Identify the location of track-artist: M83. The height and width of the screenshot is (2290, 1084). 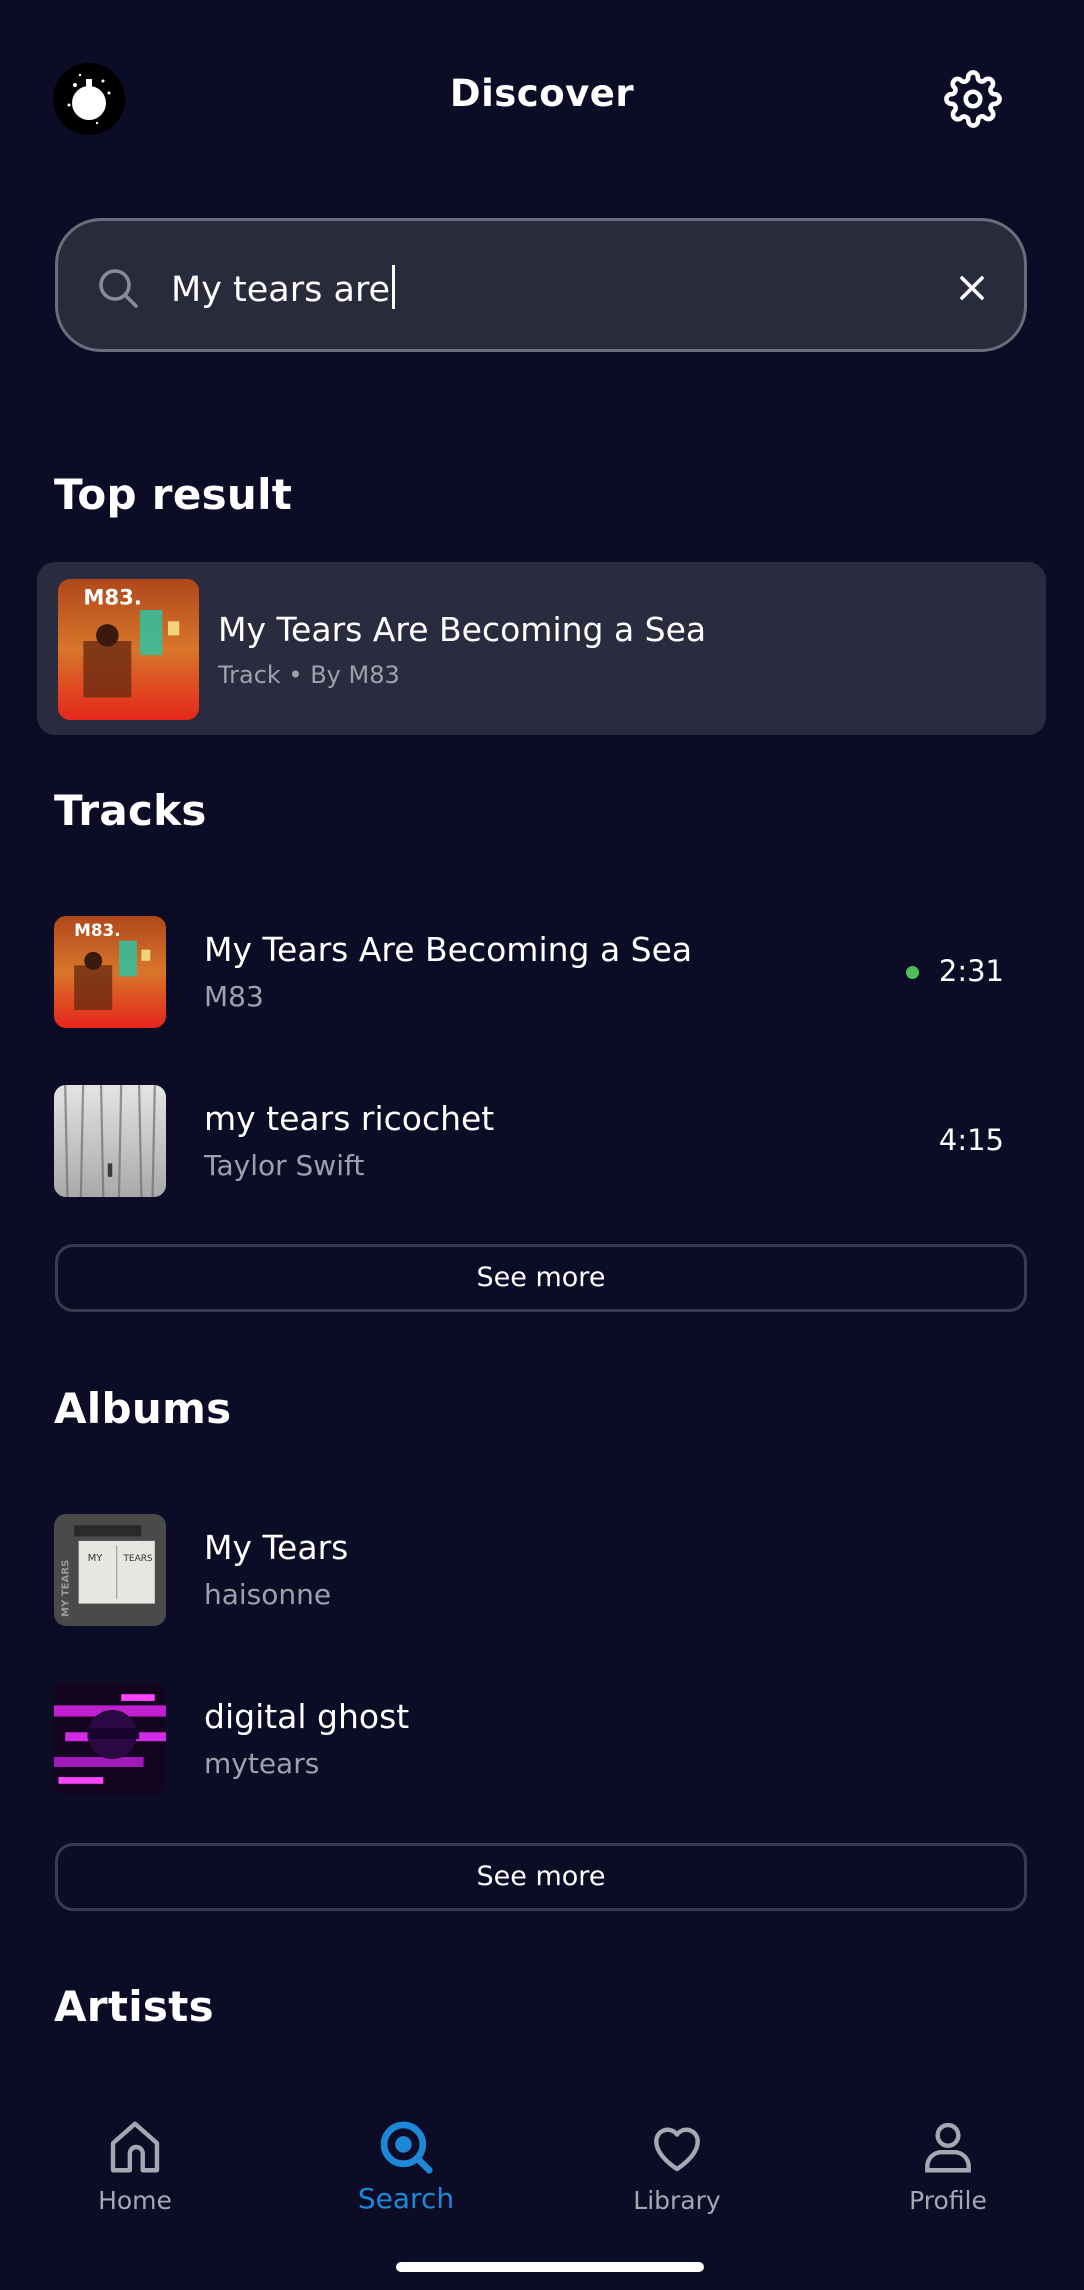
(234, 996).